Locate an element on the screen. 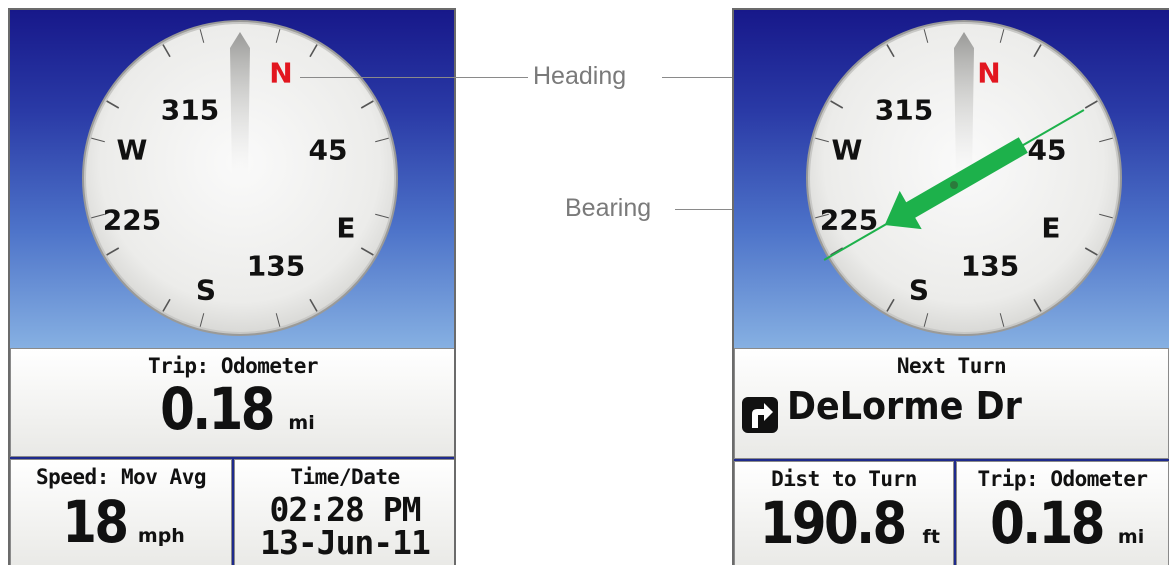  trip-odometer-panel: Trip: Odometer 0.18 mi is located at coordinates (1062, 513).